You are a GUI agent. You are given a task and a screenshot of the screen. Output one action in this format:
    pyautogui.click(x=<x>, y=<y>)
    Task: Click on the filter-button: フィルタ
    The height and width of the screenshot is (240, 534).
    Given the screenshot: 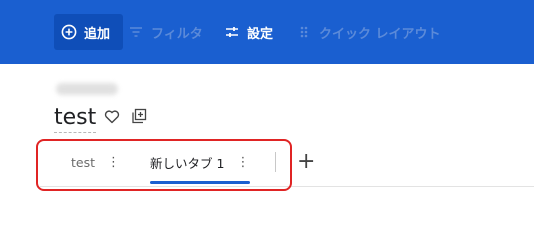 What is the action you would take?
    pyautogui.click(x=165, y=32)
    